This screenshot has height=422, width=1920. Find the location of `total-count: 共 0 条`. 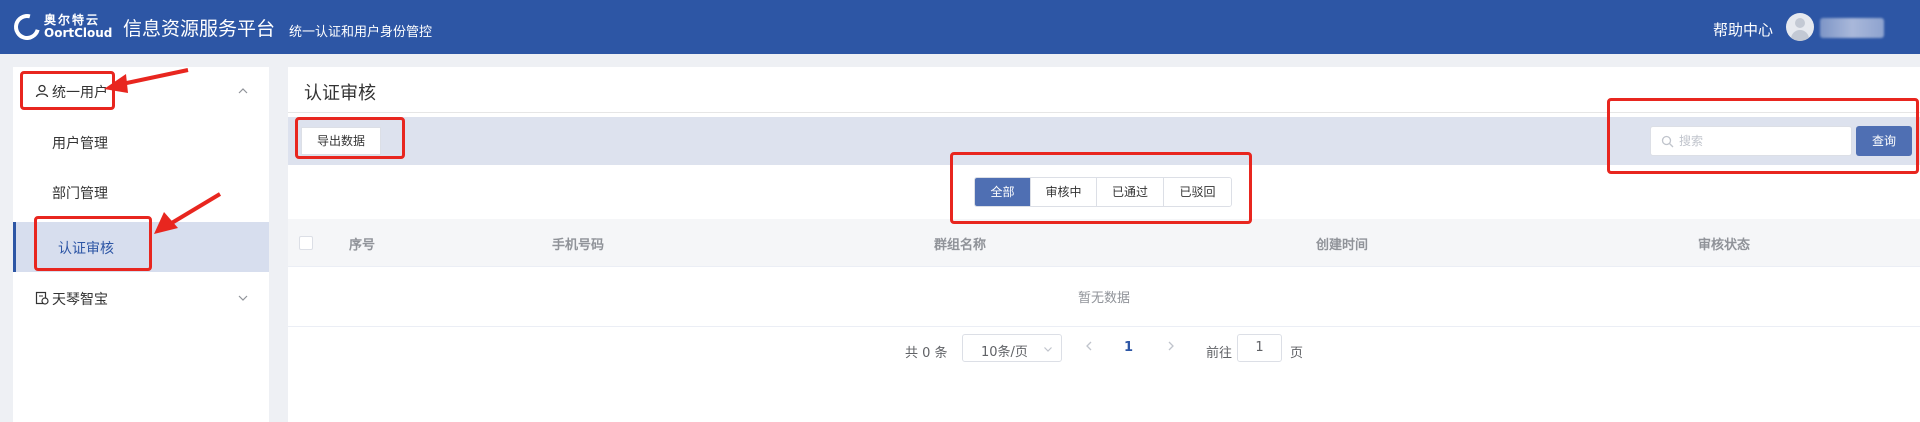

total-count: 共 0 条 is located at coordinates (926, 353).